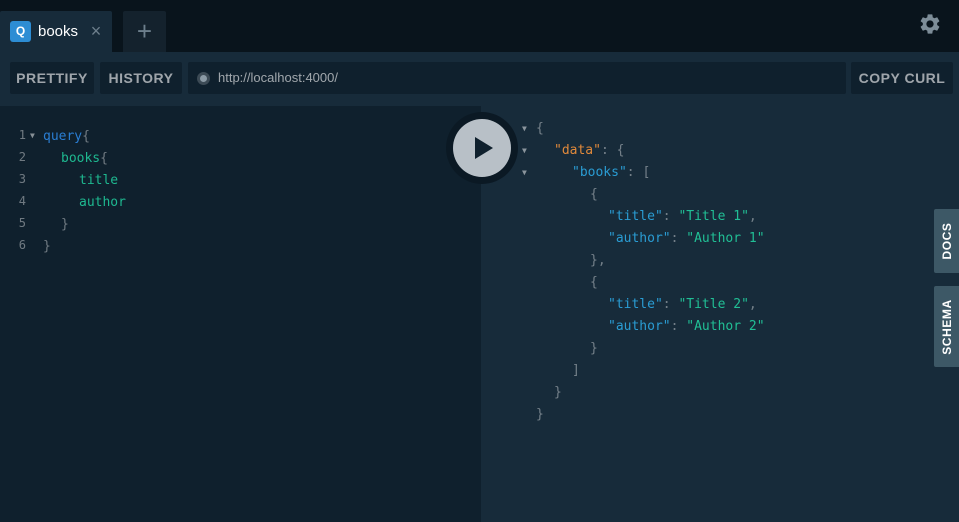  Describe the element at coordinates (22, 135) in the screenshot. I see `line-number: 1` at that location.